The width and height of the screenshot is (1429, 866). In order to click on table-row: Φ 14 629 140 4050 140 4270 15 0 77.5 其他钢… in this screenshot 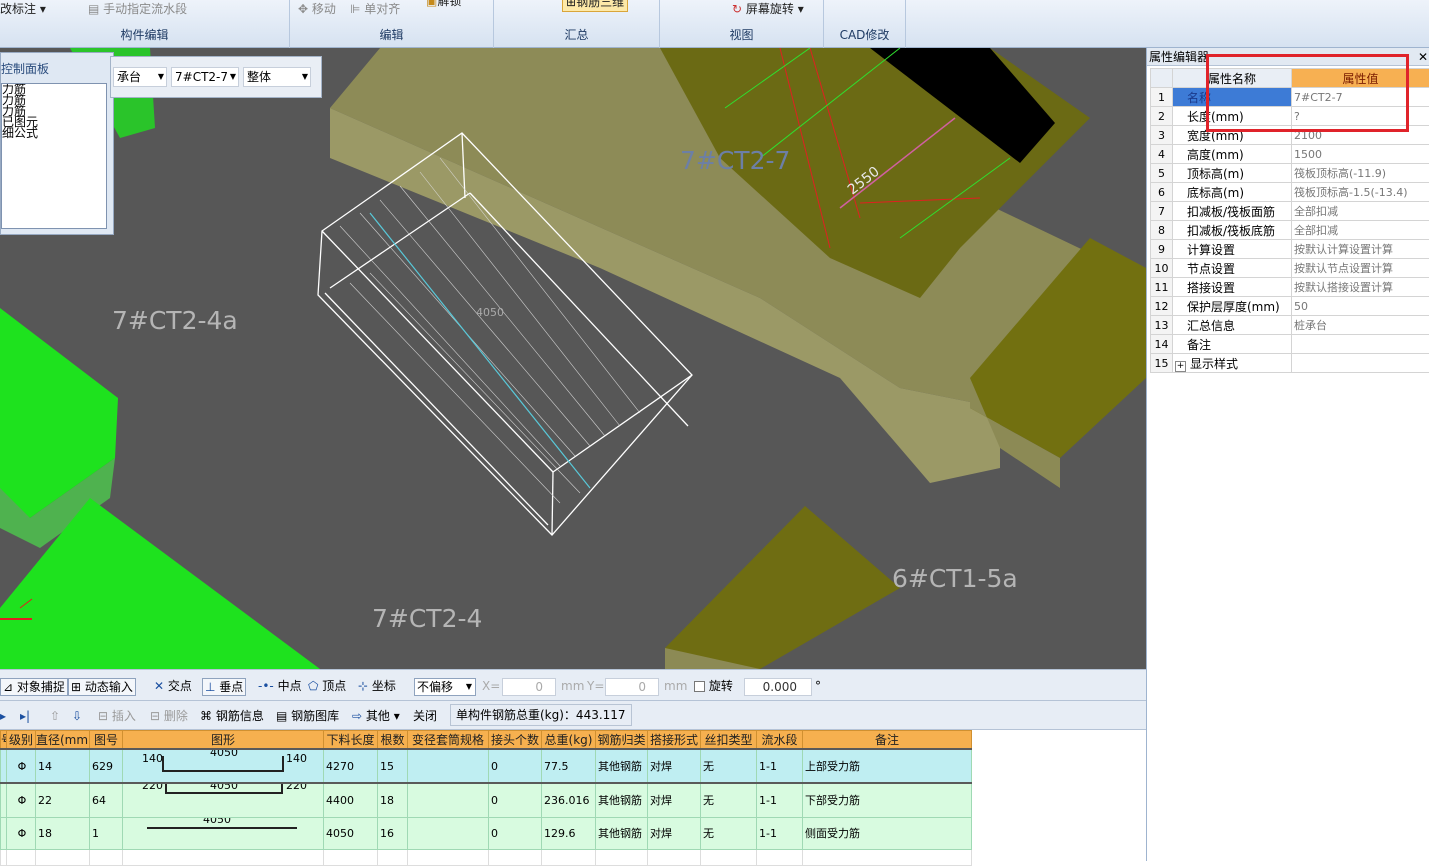, I will do `click(486, 766)`.